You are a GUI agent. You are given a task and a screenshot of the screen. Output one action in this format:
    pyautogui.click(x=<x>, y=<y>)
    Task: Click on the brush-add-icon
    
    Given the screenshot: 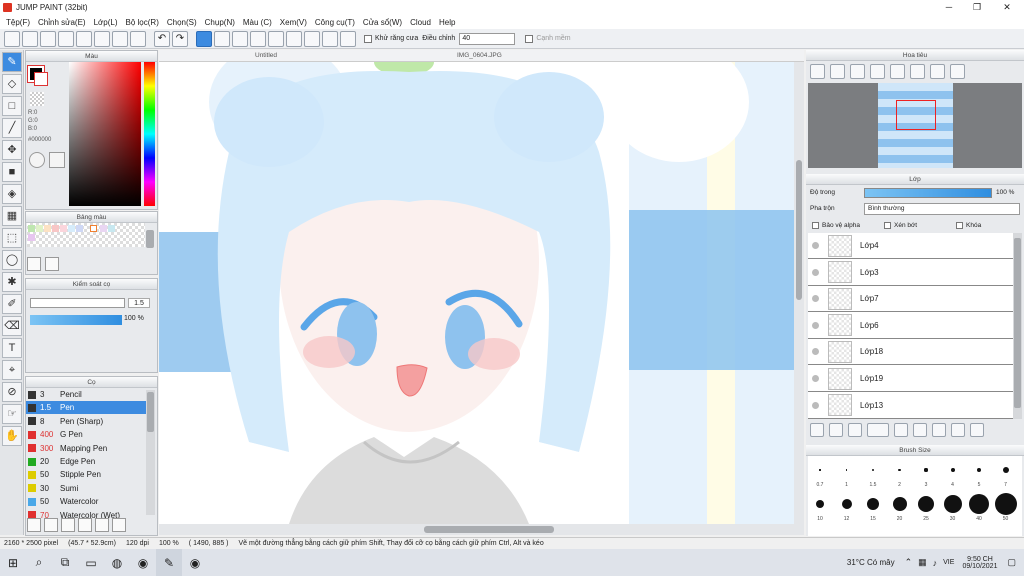 What is the action you would take?
    pyautogui.click(x=68, y=525)
    